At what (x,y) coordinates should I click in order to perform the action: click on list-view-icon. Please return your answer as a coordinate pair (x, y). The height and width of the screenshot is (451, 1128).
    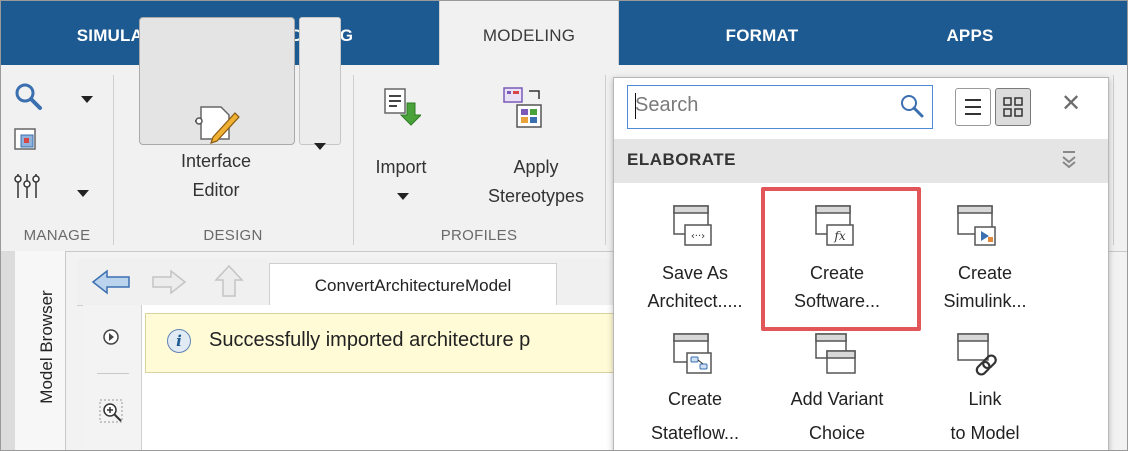
    Looking at the image, I should click on (973, 107).